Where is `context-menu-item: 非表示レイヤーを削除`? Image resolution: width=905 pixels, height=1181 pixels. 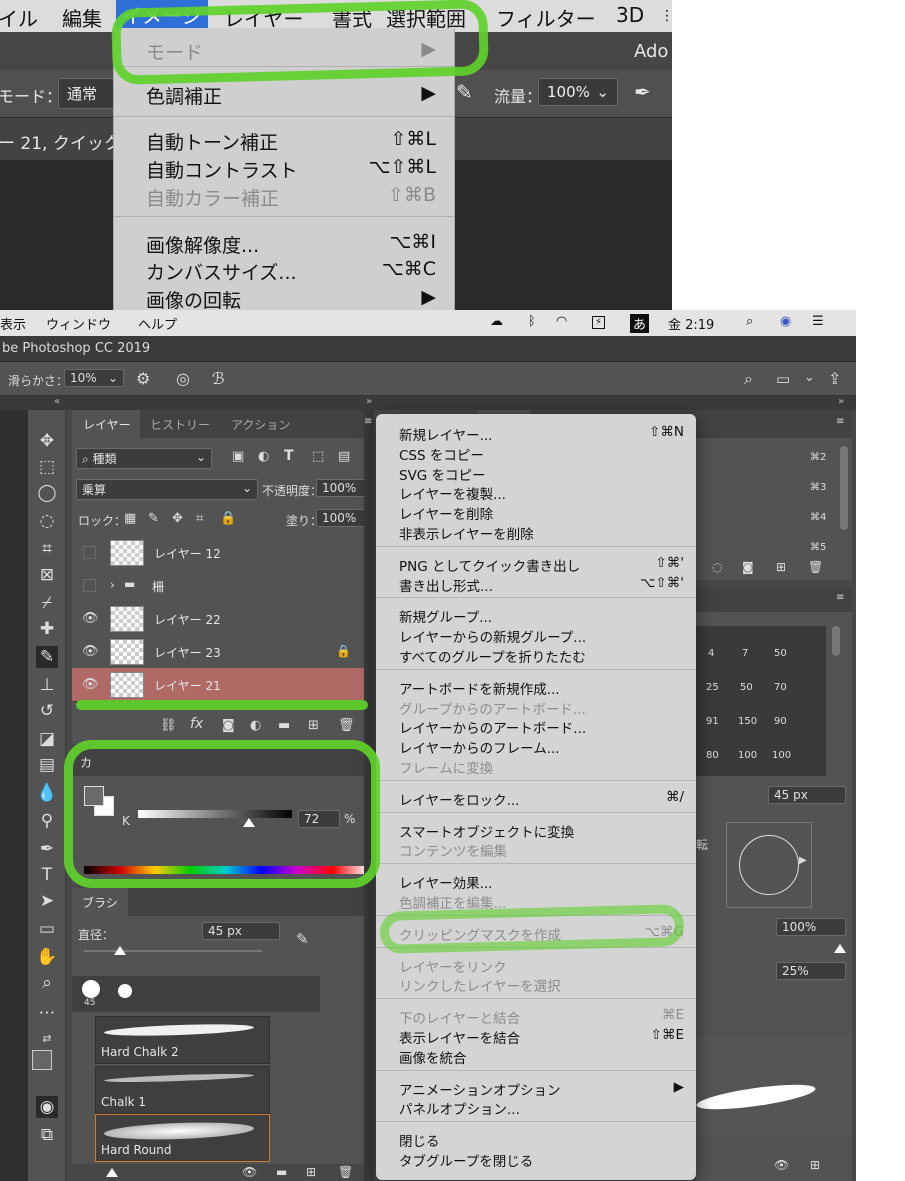
context-menu-item: 非表示レイヤーを削除 is located at coordinates (466, 533).